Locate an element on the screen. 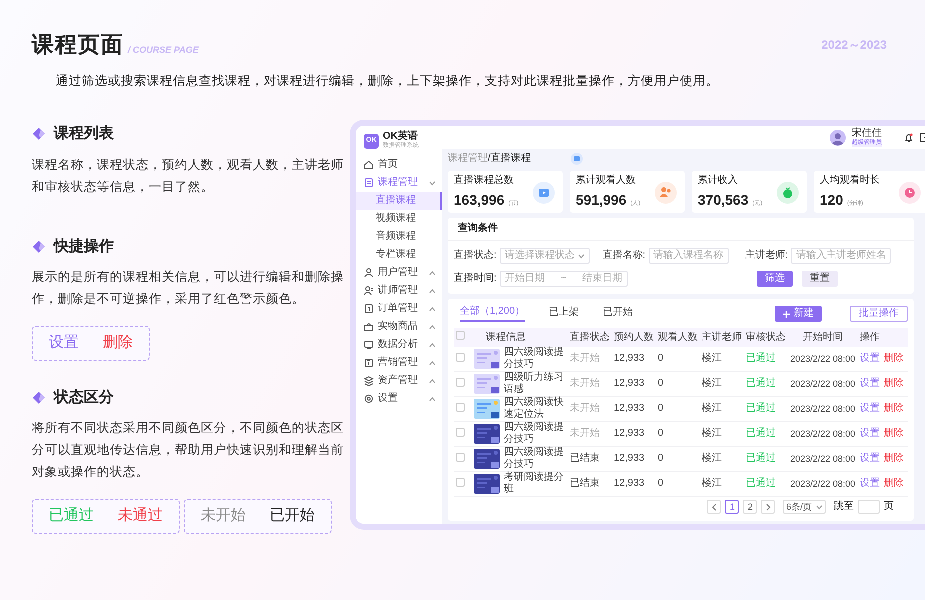 The image size is (925, 600). column-header: 操作 is located at coordinates (883, 337).